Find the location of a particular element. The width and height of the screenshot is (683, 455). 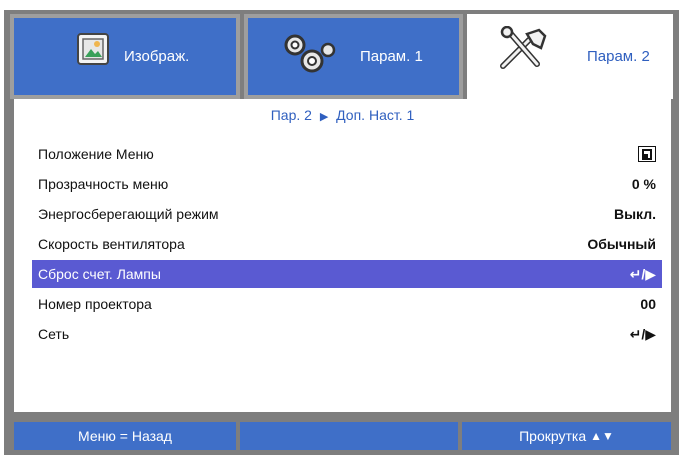

menu-row-network: Сеть ↵/▶ is located at coordinates (347, 334).